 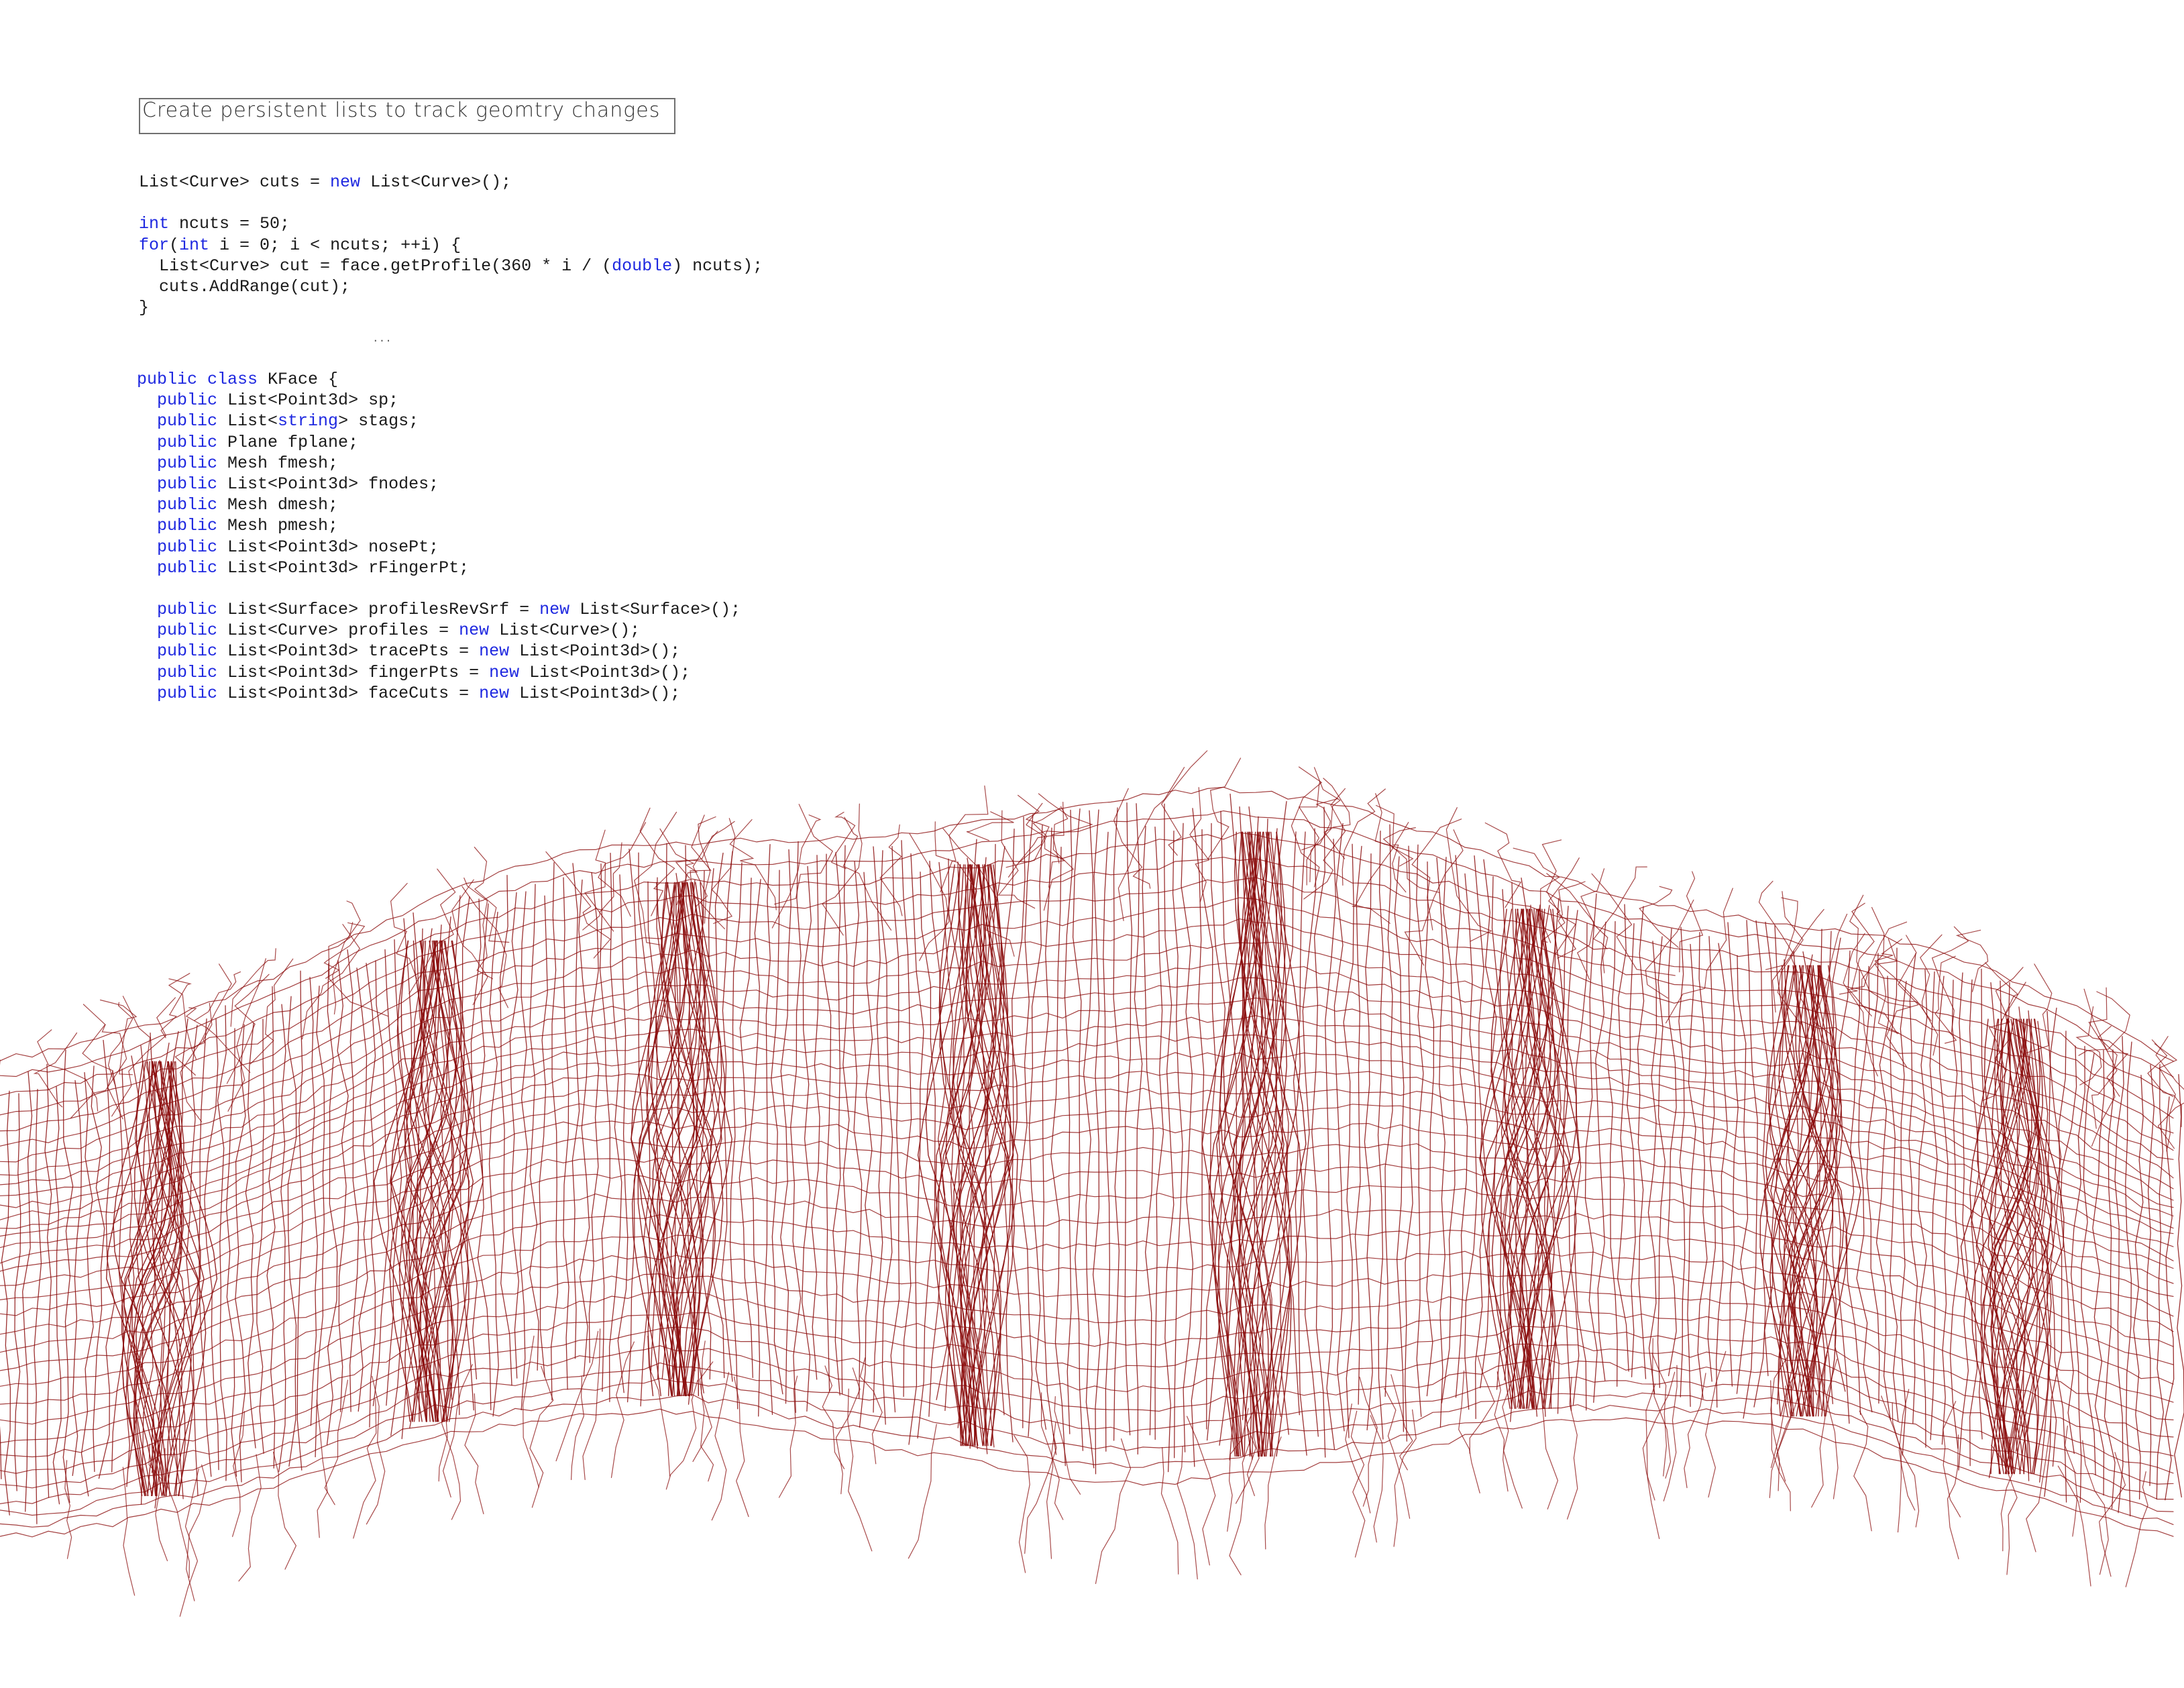 I want to click on code-text: Mesh dmesh;, so click(x=278, y=505).